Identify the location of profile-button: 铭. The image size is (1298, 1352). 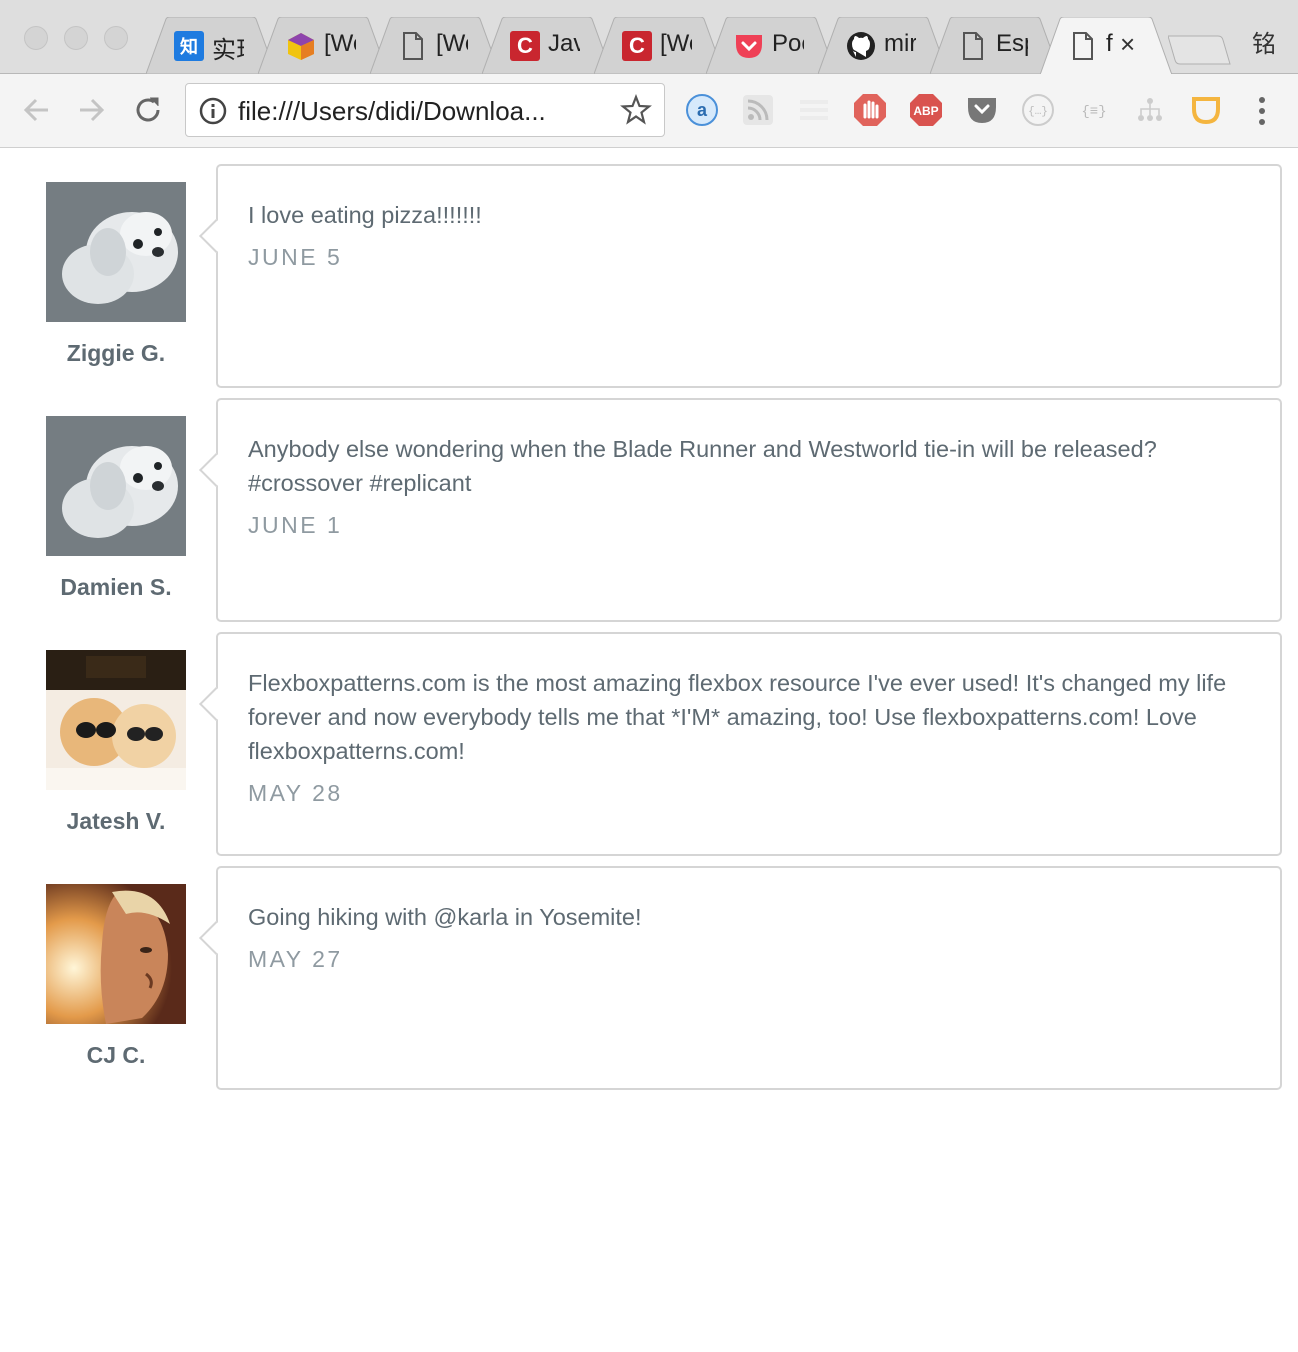
(1264, 41).